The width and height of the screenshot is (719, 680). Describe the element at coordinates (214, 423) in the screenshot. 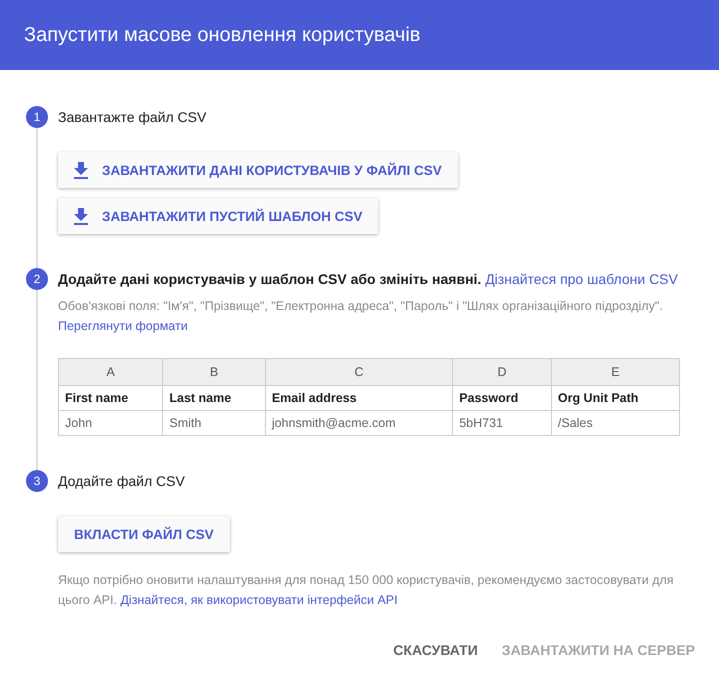

I see `table-cell: Smith` at that location.